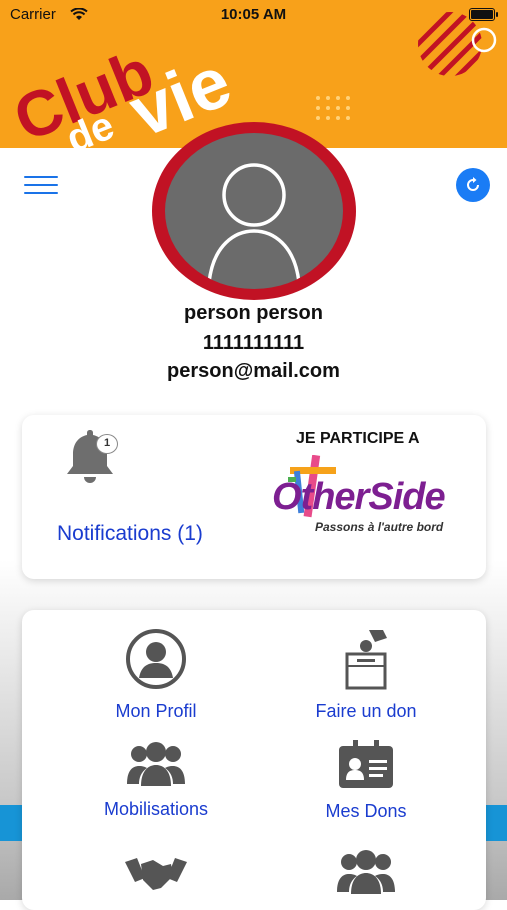  Describe the element at coordinates (130, 534) in the screenshot. I see `notifications-link: Notifications (1)` at that location.